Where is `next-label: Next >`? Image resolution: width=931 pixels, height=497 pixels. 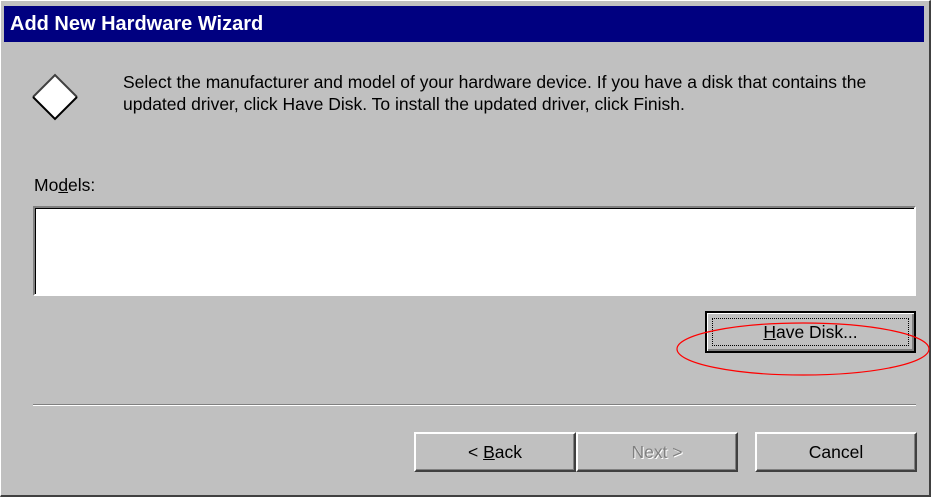
next-label: Next > is located at coordinates (657, 451).